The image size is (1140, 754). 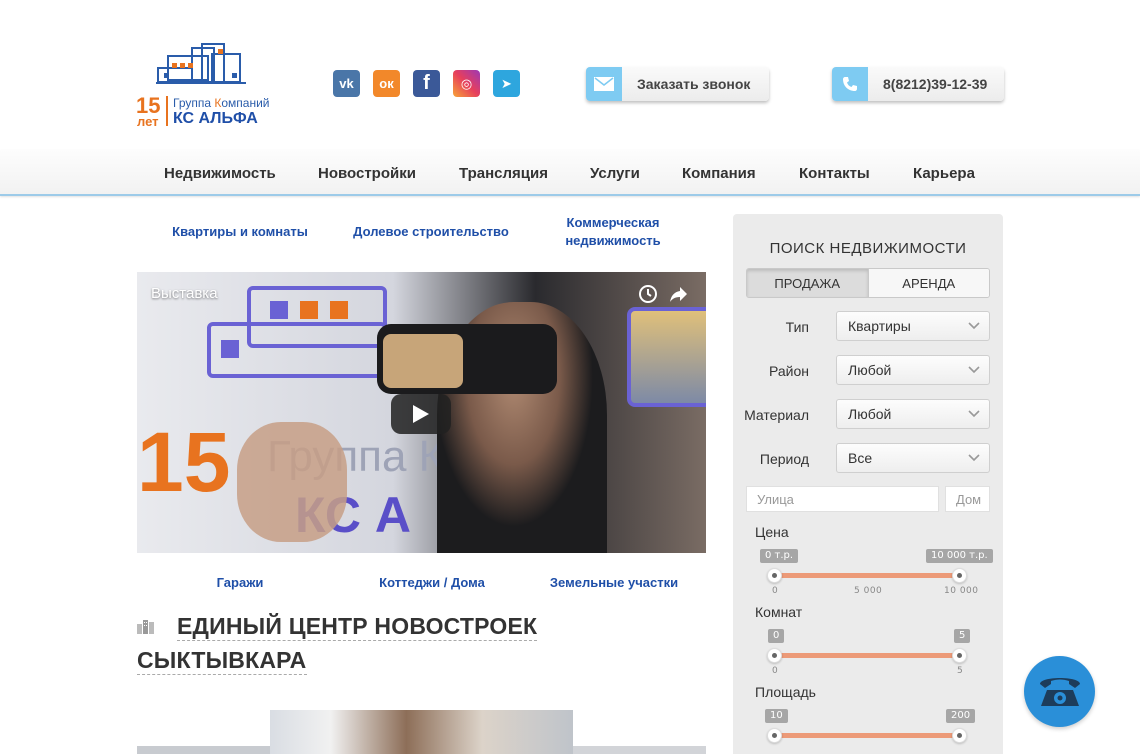 What do you see at coordinates (961, 716) in the screenshot?
I see `area-max-bubble: 200` at bounding box center [961, 716].